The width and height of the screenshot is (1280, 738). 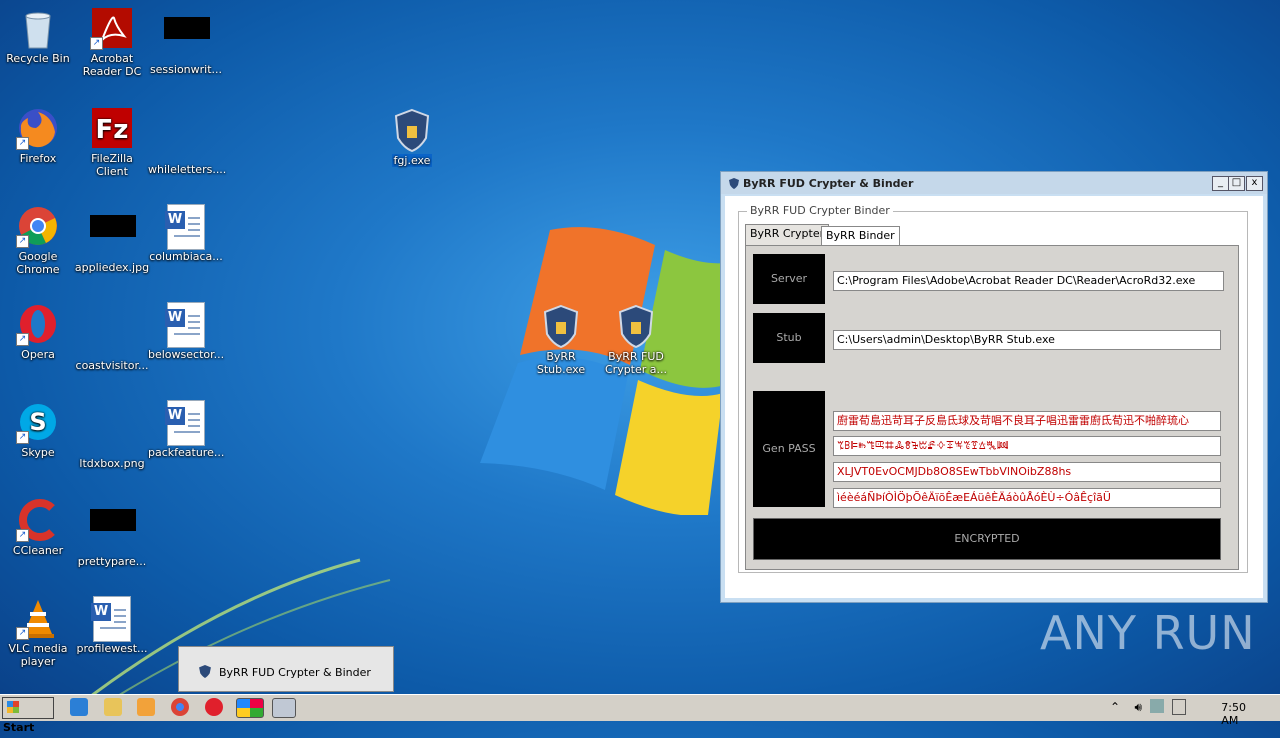 I want to click on media-player-icon, so click(x=146, y=707).